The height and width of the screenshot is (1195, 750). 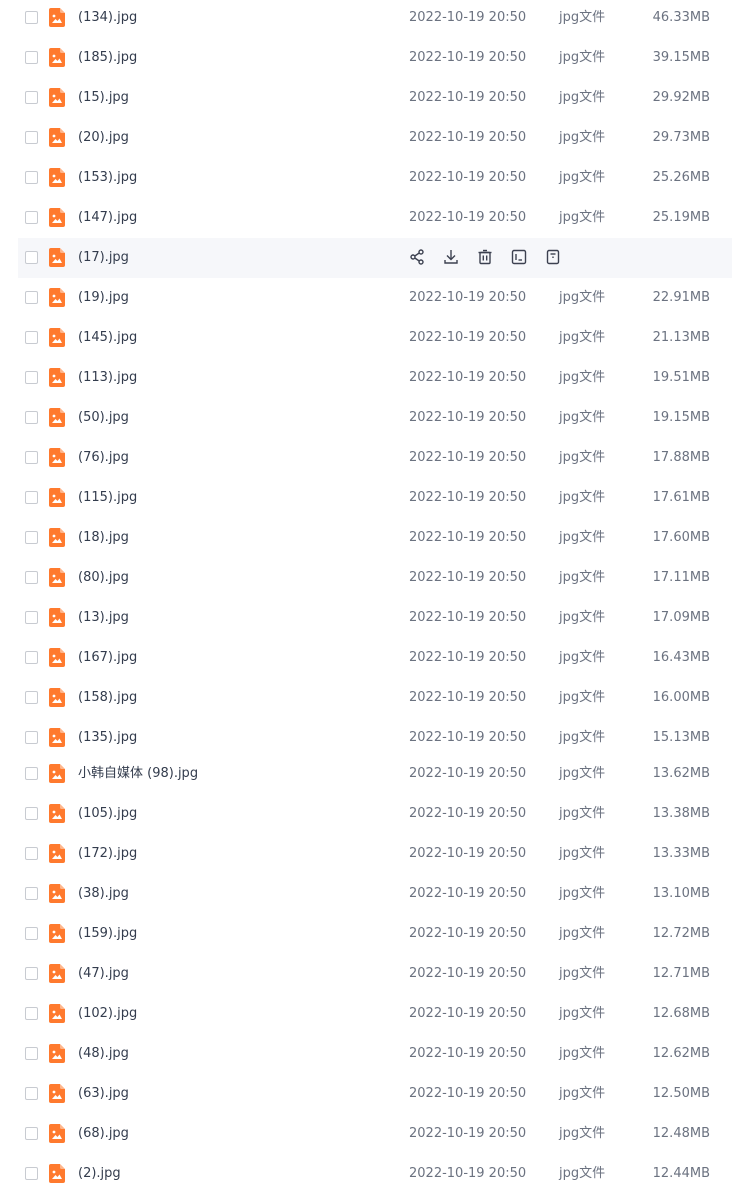 What do you see at coordinates (107, 934) in the screenshot?
I see `file-name: (159).jpg` at bounding box center [107, 934].